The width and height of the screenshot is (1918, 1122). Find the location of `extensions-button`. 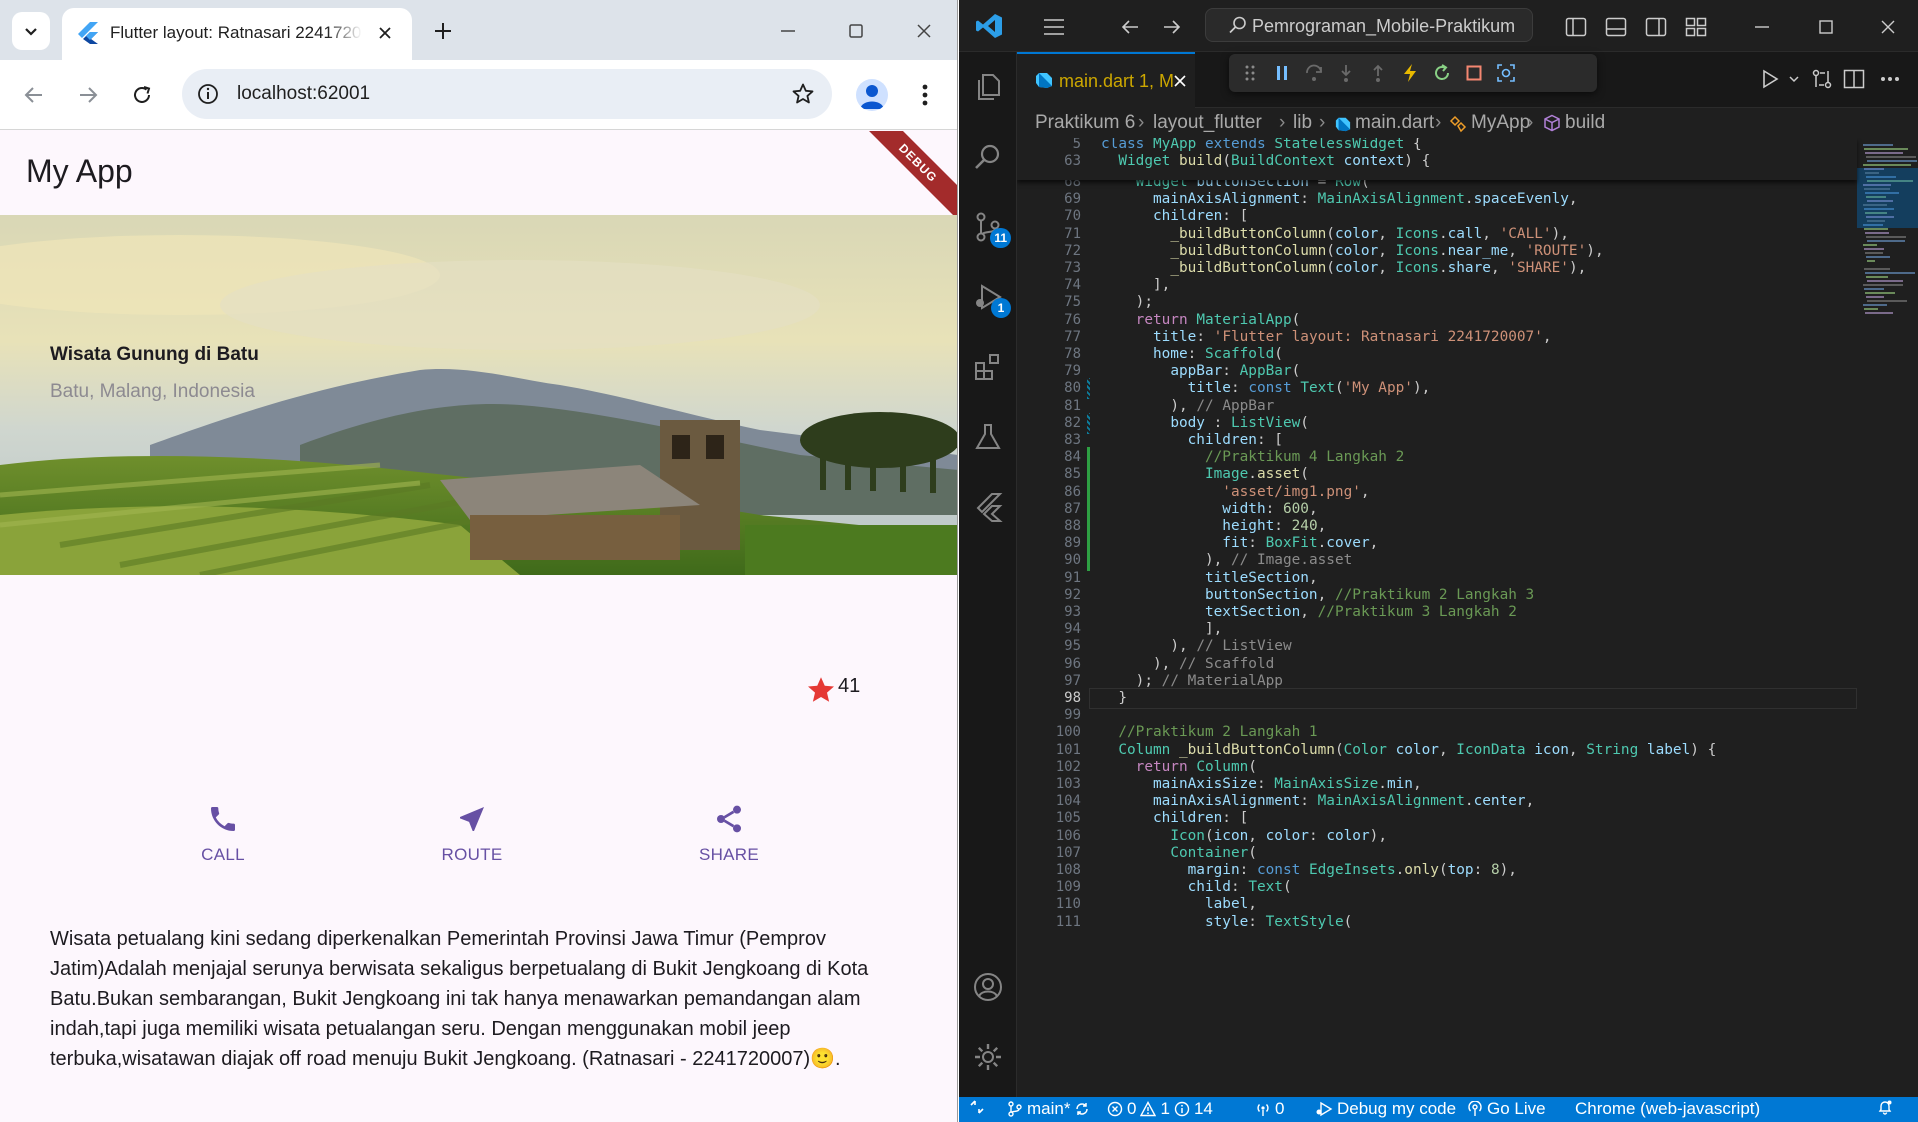

extensions-button is located at coordinates (988, 367).